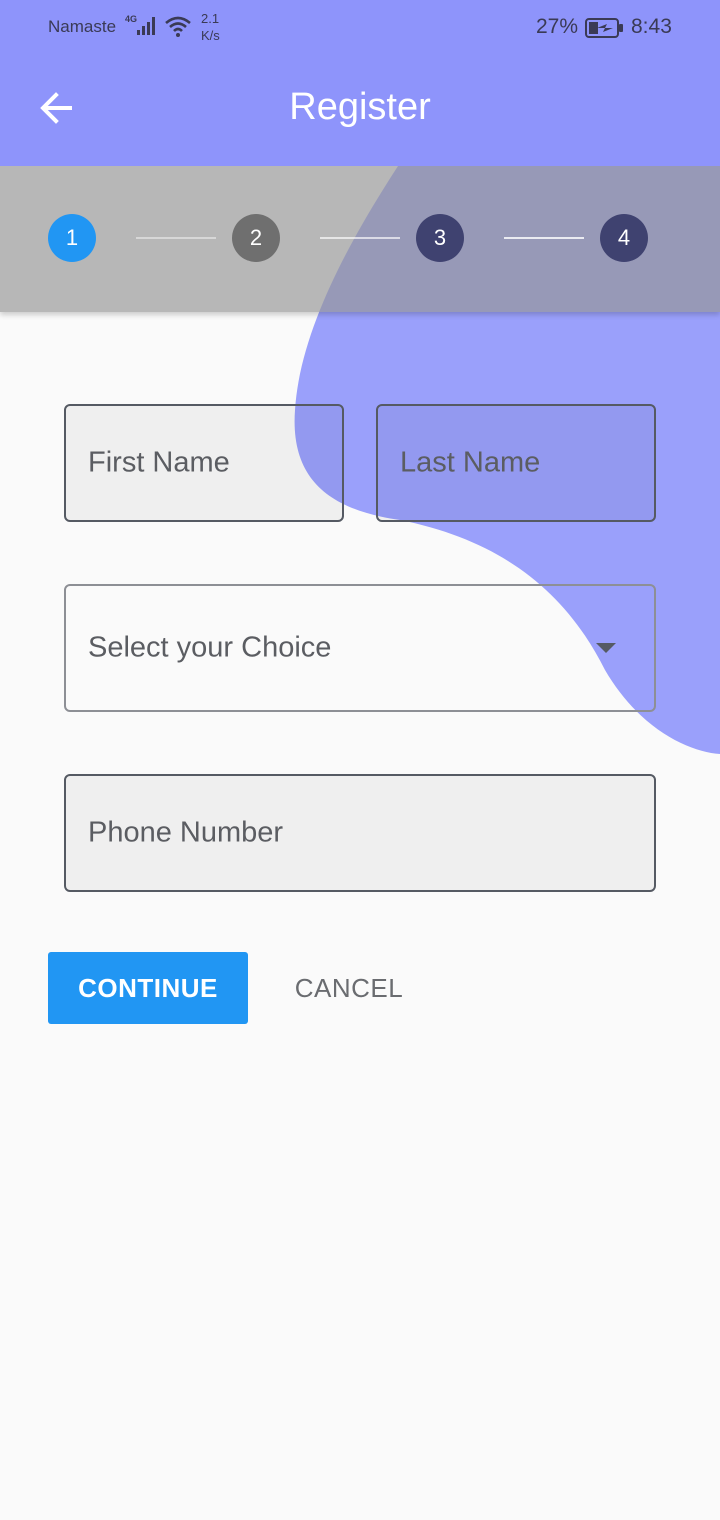 The height and width of the screenshot is (1520, 720). What do you see at coordinates (210, 647) in the screenshot?
I see `choice-placeholder: Select your Choice` at bounding box center [210, 647].